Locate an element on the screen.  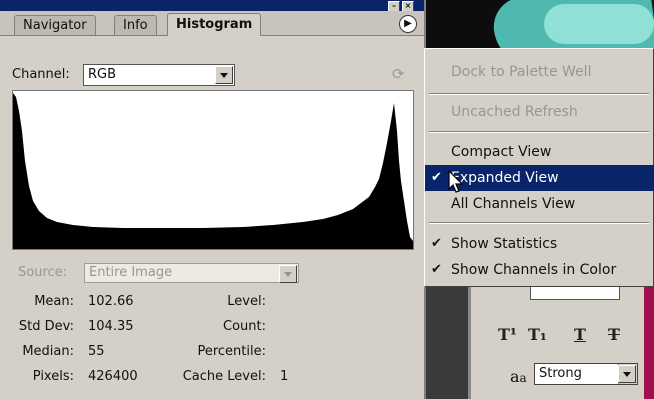
pixels-label: Pixels: is located at coordinates (53, 376).